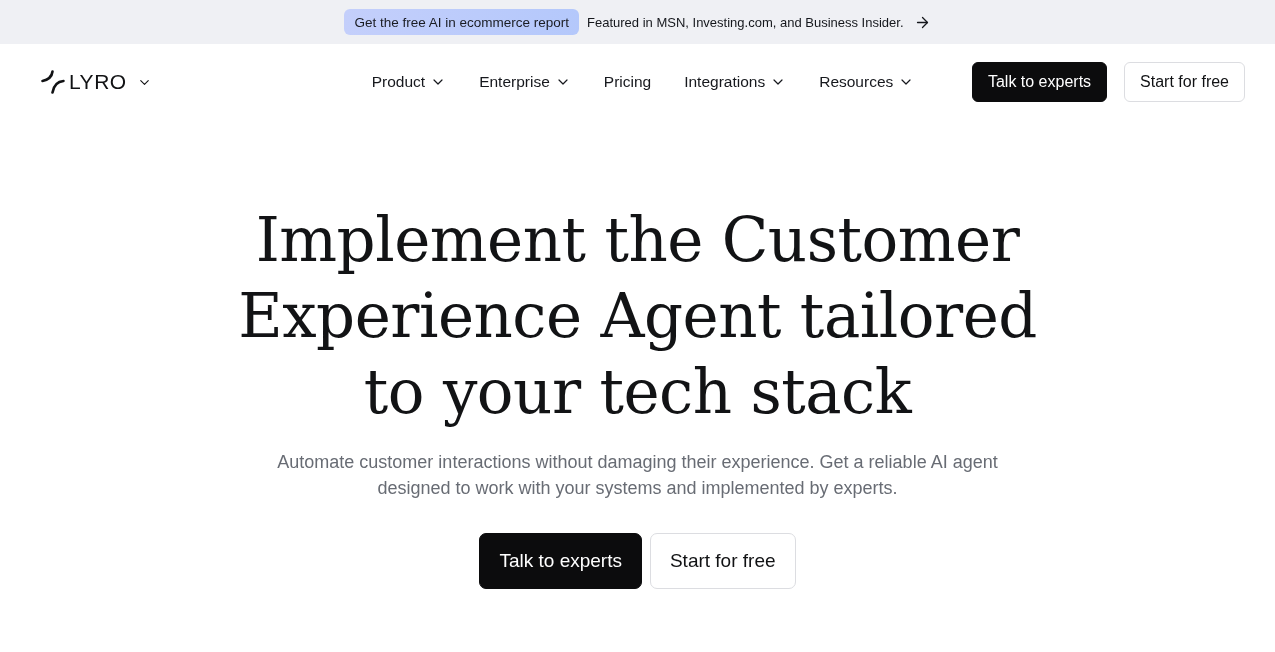 This screenshot has height=652, width=1275. What do you see at coordinates (759, 22) in the screenshot?
I see `featured-link: Featured in MSN, Investing.com, and Business Insider.` at bounding box center [759, 22].